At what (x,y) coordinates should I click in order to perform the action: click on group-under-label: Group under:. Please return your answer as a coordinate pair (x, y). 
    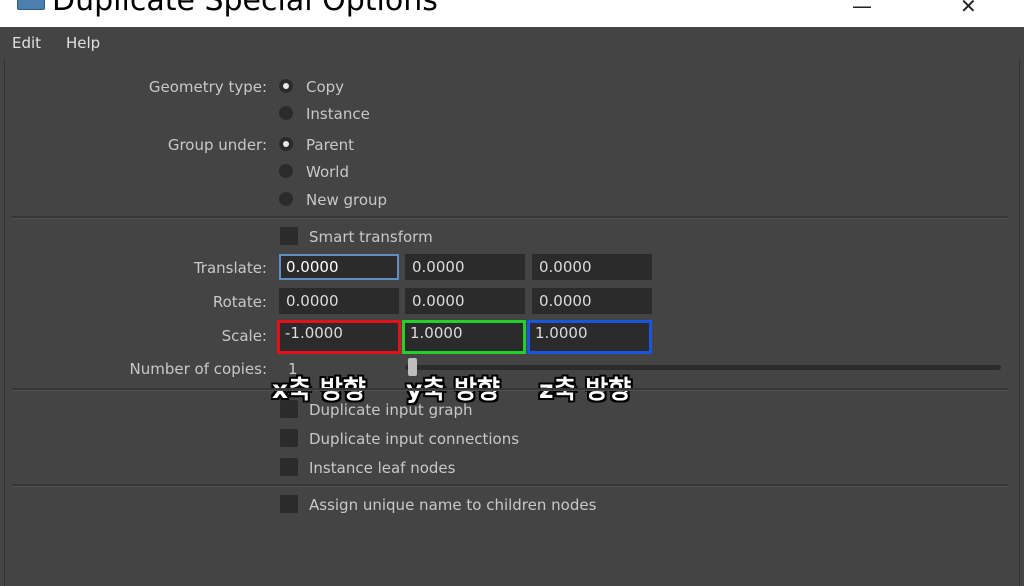
    Looking at the image, I should click on (217, 145).